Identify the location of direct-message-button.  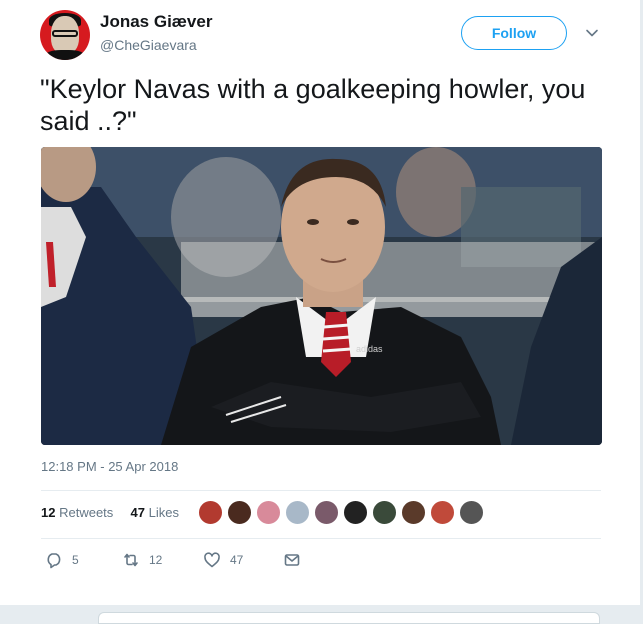
(296, 560).